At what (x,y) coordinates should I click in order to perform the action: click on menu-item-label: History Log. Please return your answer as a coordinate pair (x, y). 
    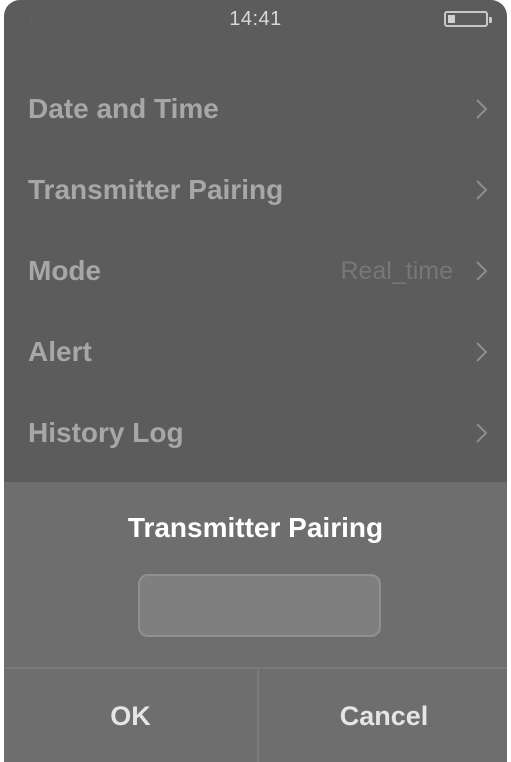
    Looking at the image, I should click on (106, 432).